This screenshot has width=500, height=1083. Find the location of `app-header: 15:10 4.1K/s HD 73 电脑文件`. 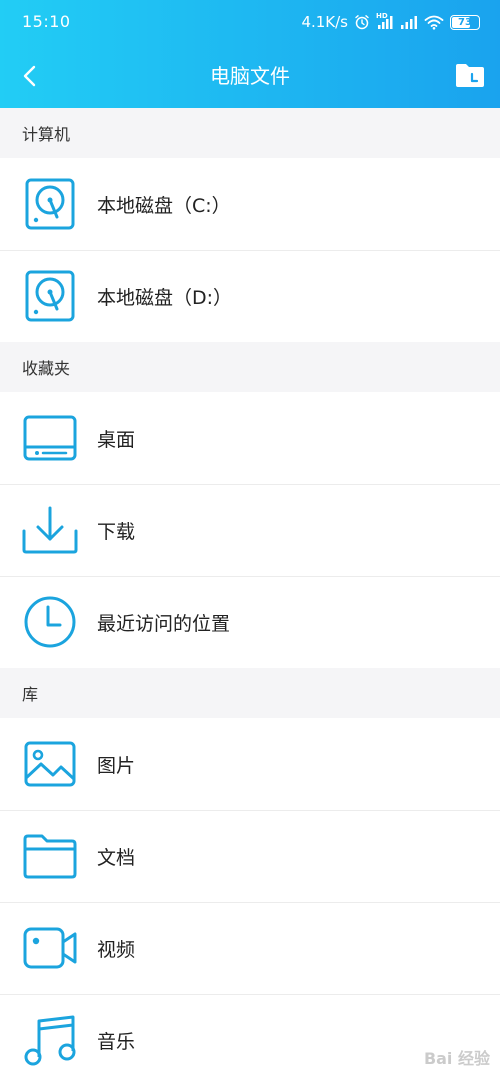

app-header: 15:10 4.1K/s HD 73 电脑文件 is located at coordinates (250, 54).